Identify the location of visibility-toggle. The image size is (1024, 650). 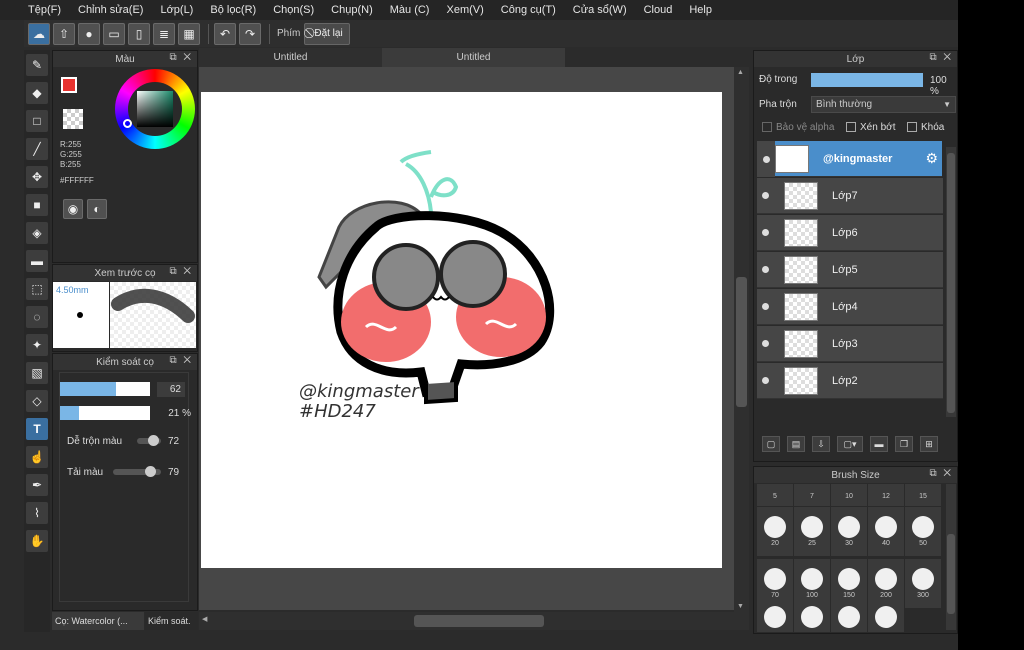
(766, 159).